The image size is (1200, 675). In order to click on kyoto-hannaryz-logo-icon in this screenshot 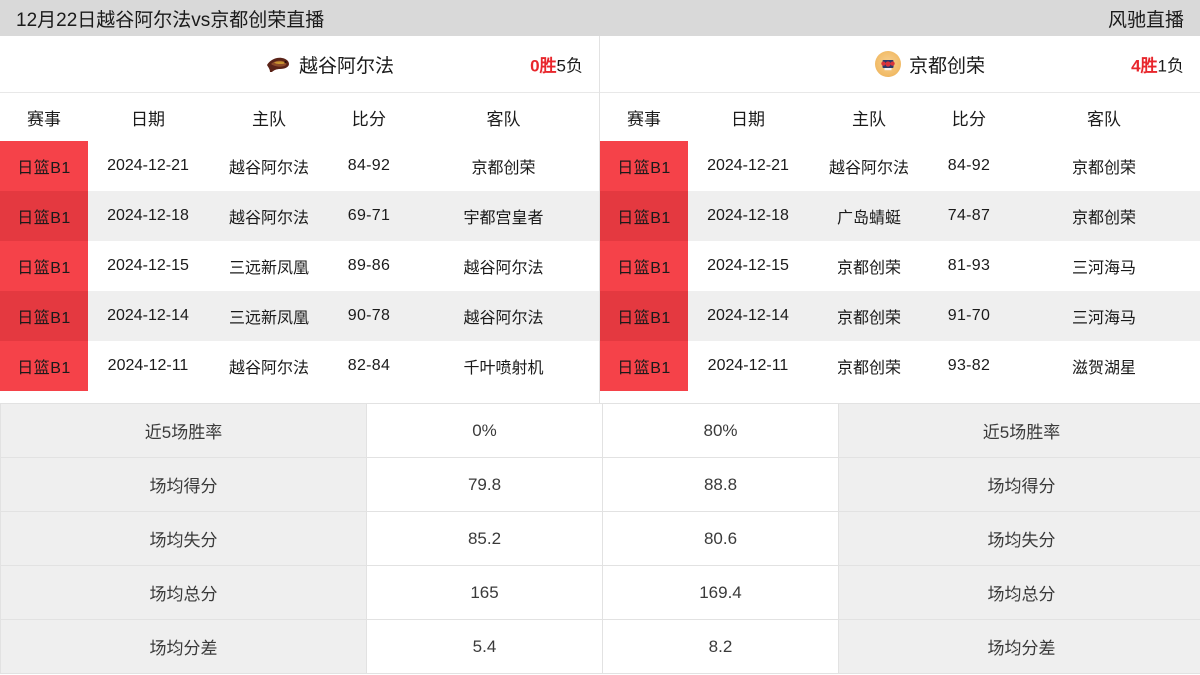, I will do `click(887, 64)`.